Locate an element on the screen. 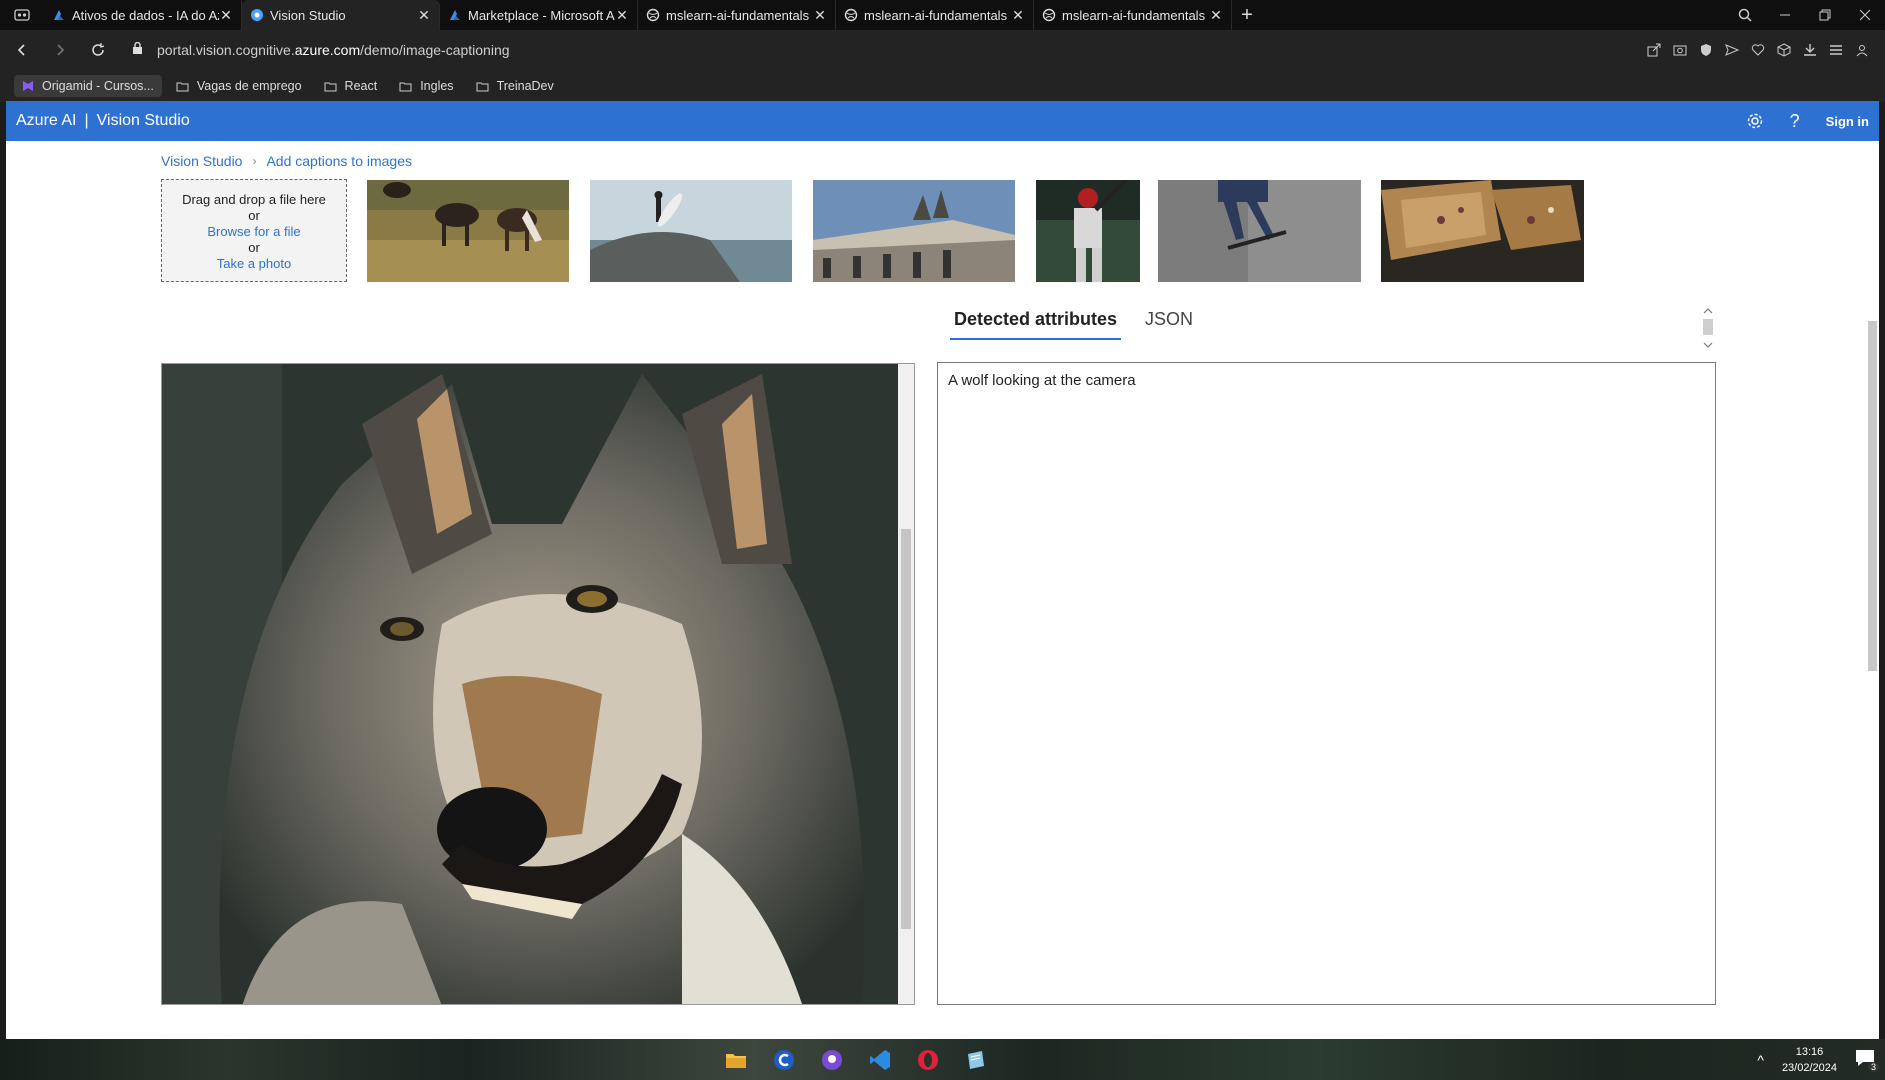 This screenshot has height=1080, width=1885. url-domain: azure.com is located at coordinates (327, 50).